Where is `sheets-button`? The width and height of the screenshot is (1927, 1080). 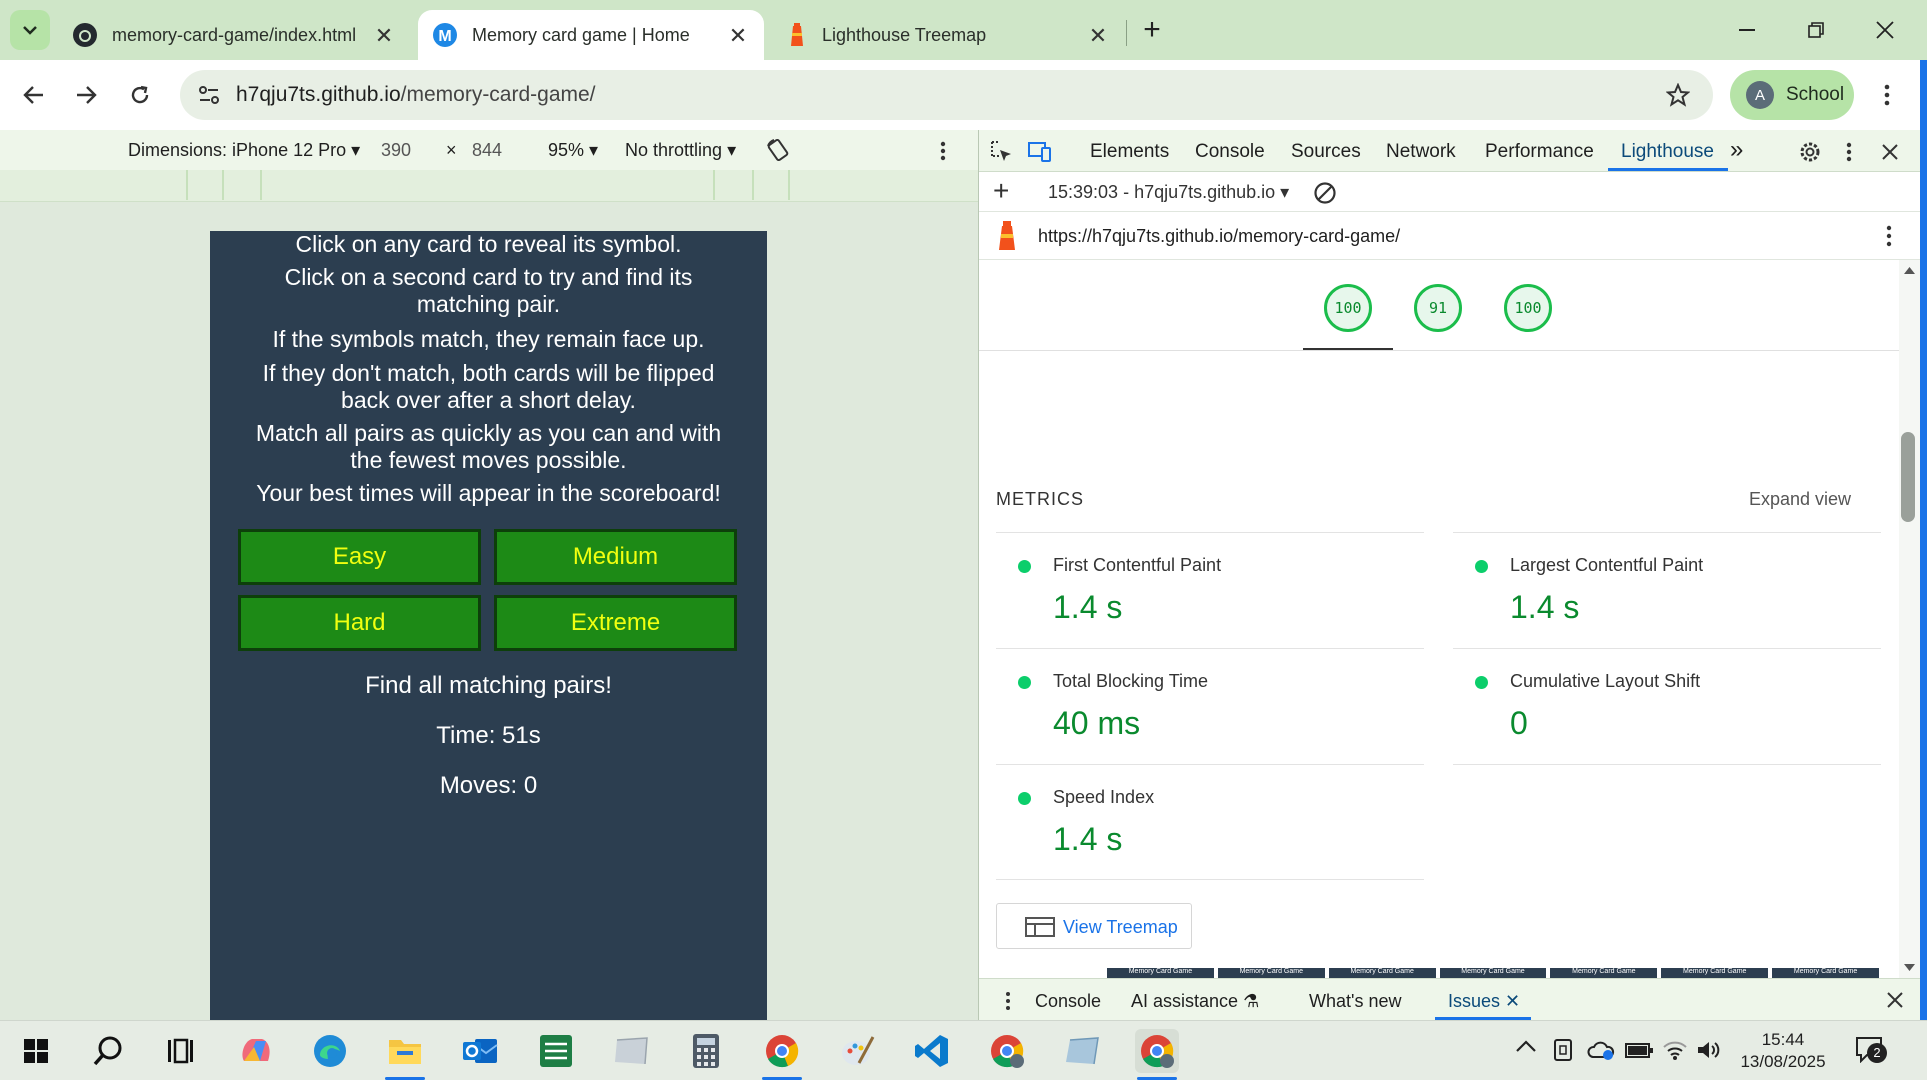
sheets-button is located at coordinates (556, 1051).